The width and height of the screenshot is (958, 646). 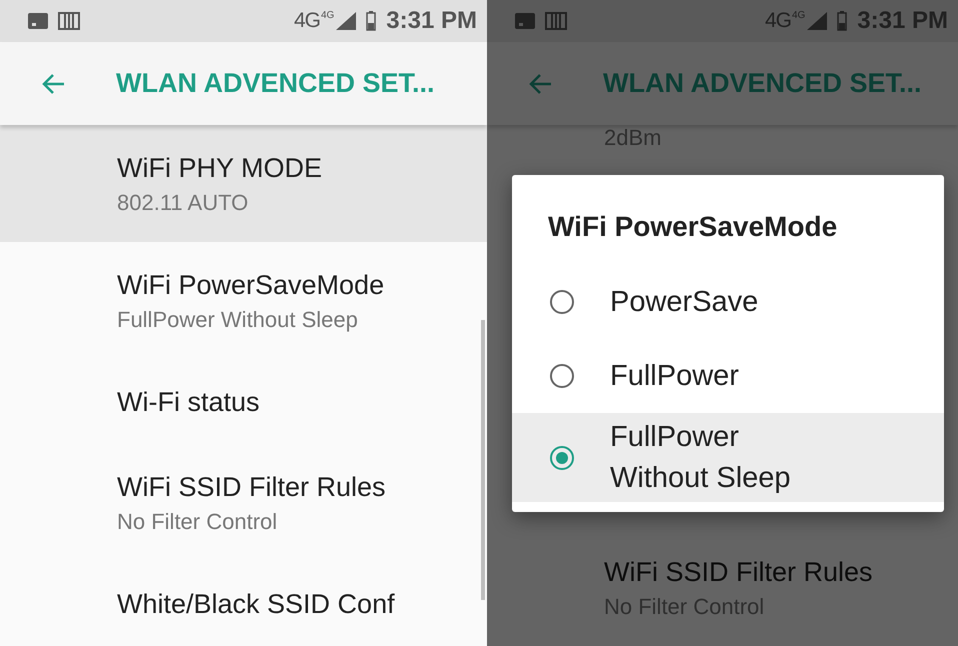 What do you see at coordinates (692, 227) in the screenshot?
I see `dialog-title: WiFi PowerSaveMode` at bounding box center [692, 227].